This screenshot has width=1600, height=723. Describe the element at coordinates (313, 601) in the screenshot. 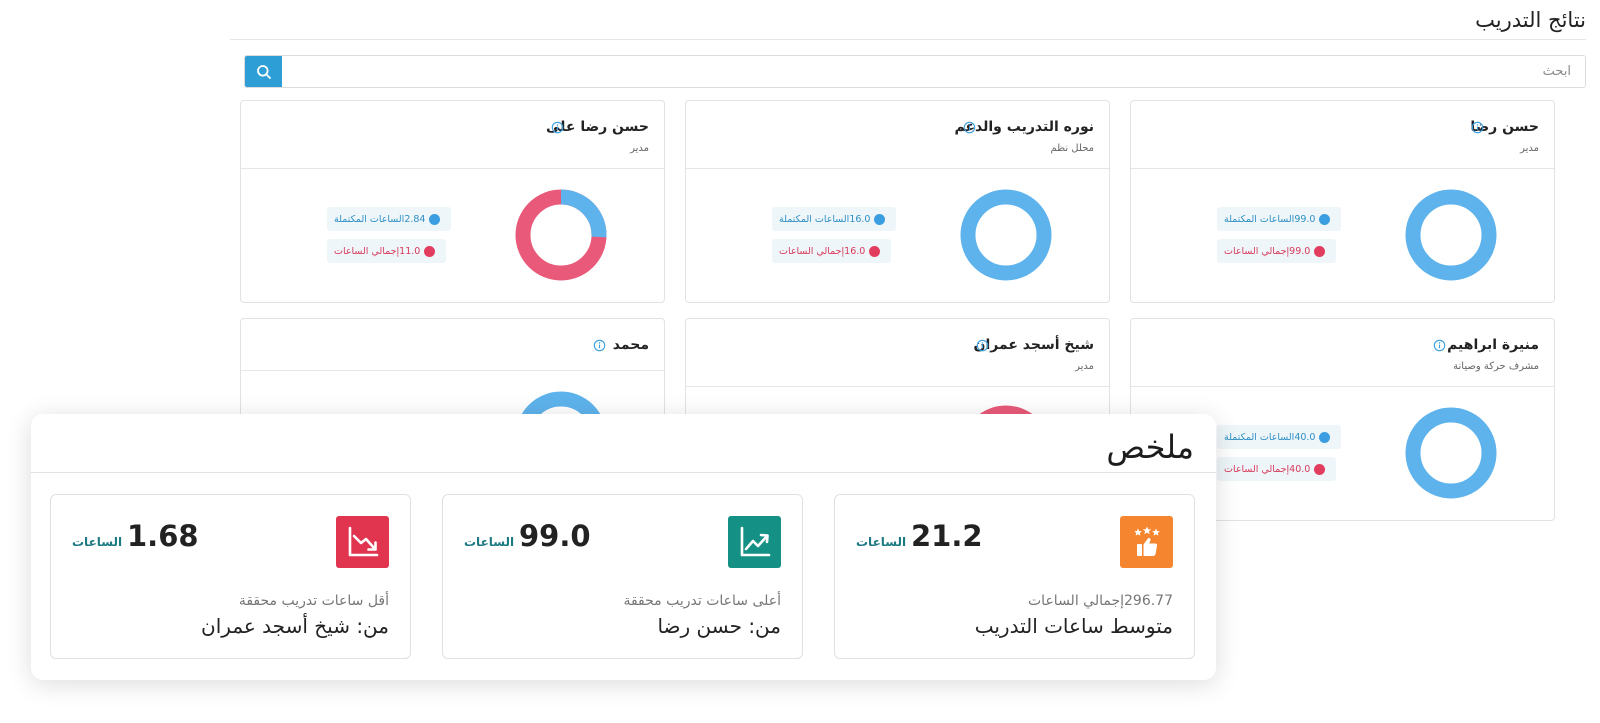

I see `min-hours-label: أقل ساعات تدريب محققة` at that location.